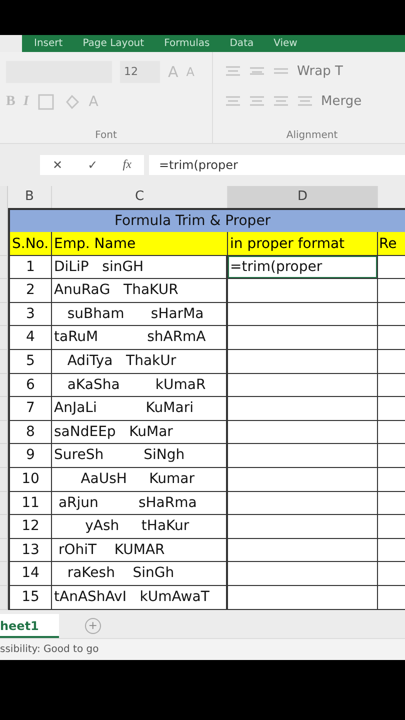  Describe the element at coordinates (30, 598) in the screenshot. I see `table-cell: 15` at that location.